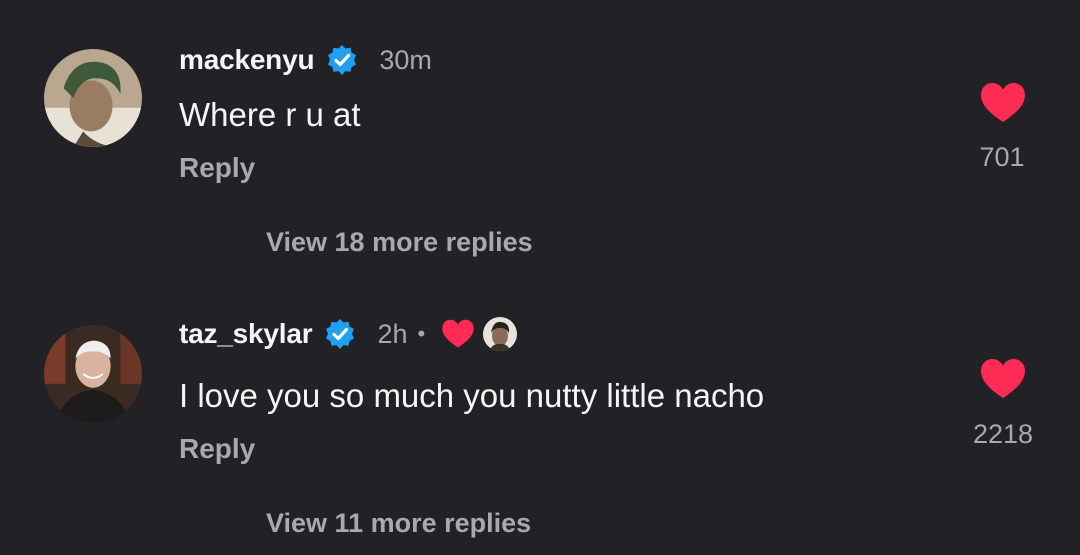  Describe the element at coordinates (500, 334) in the screenshot. I see `creator-avatar` at that location.